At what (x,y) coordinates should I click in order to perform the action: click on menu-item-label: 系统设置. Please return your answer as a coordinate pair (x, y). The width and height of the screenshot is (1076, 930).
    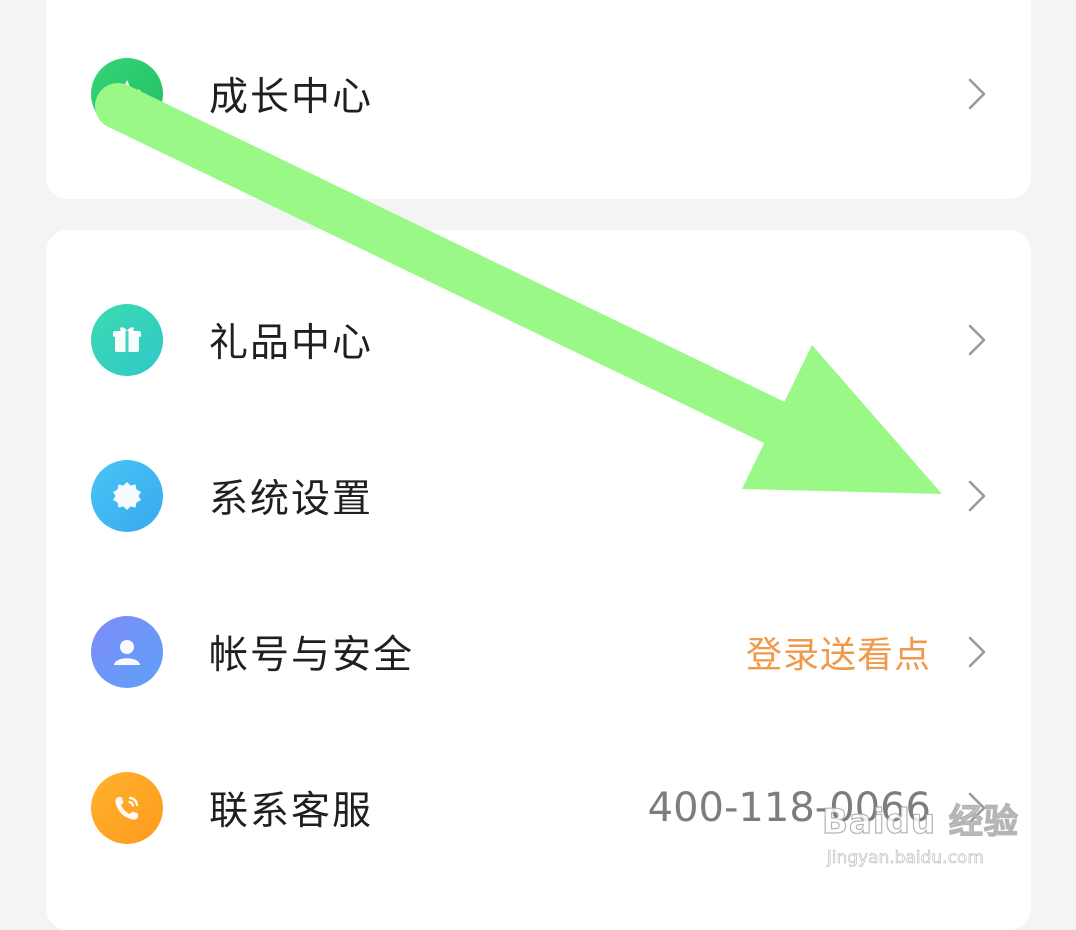
    Looking at the image, I should click on (291, 499).